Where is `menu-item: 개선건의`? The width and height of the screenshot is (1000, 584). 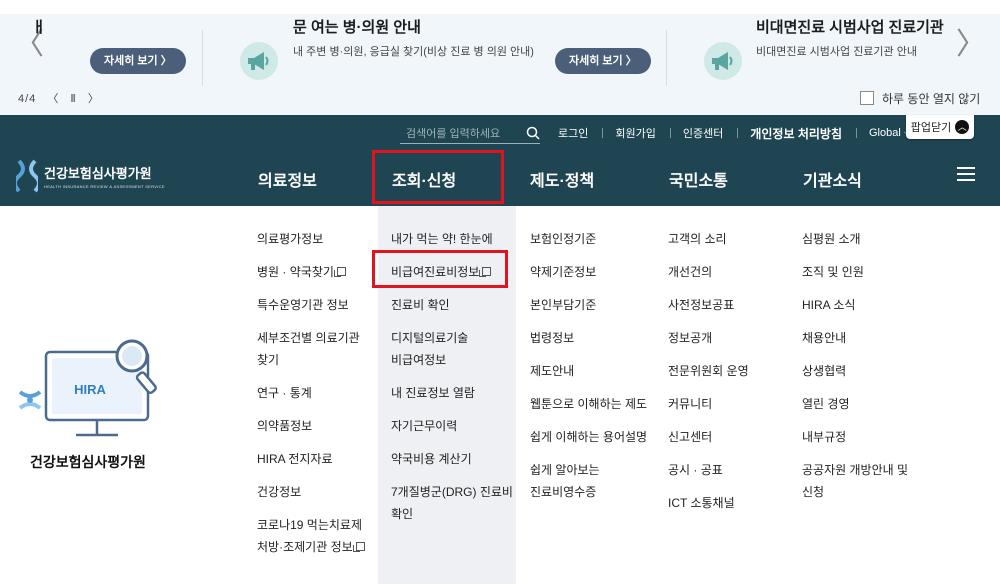
menu-item: 개선건의 is located at coordinates (708, 272).